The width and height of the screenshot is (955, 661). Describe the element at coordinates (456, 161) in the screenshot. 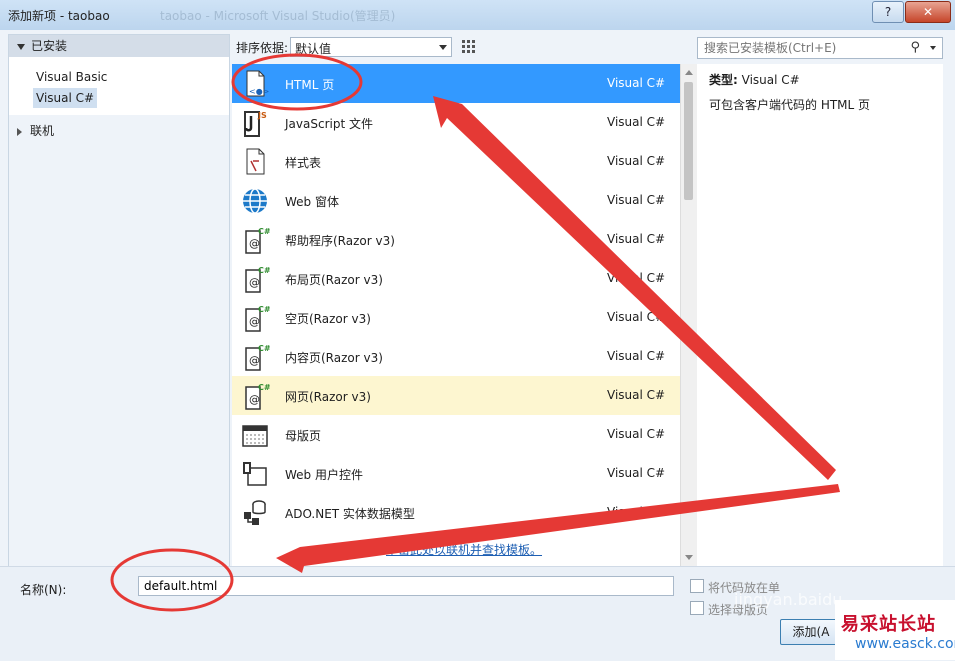

I see `template-row-stylesheet: 样式表 Visual C#` at that location.